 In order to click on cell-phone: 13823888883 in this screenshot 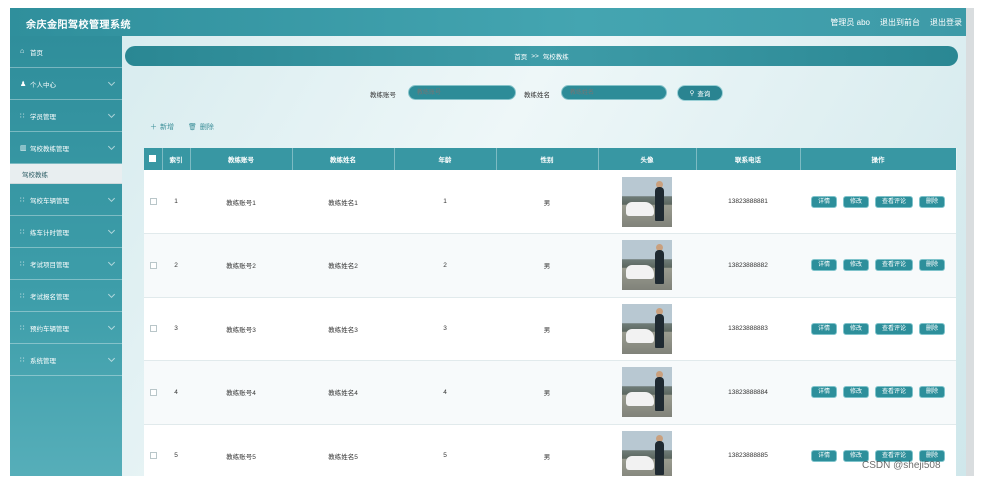, I will do `click(748, 329)`.